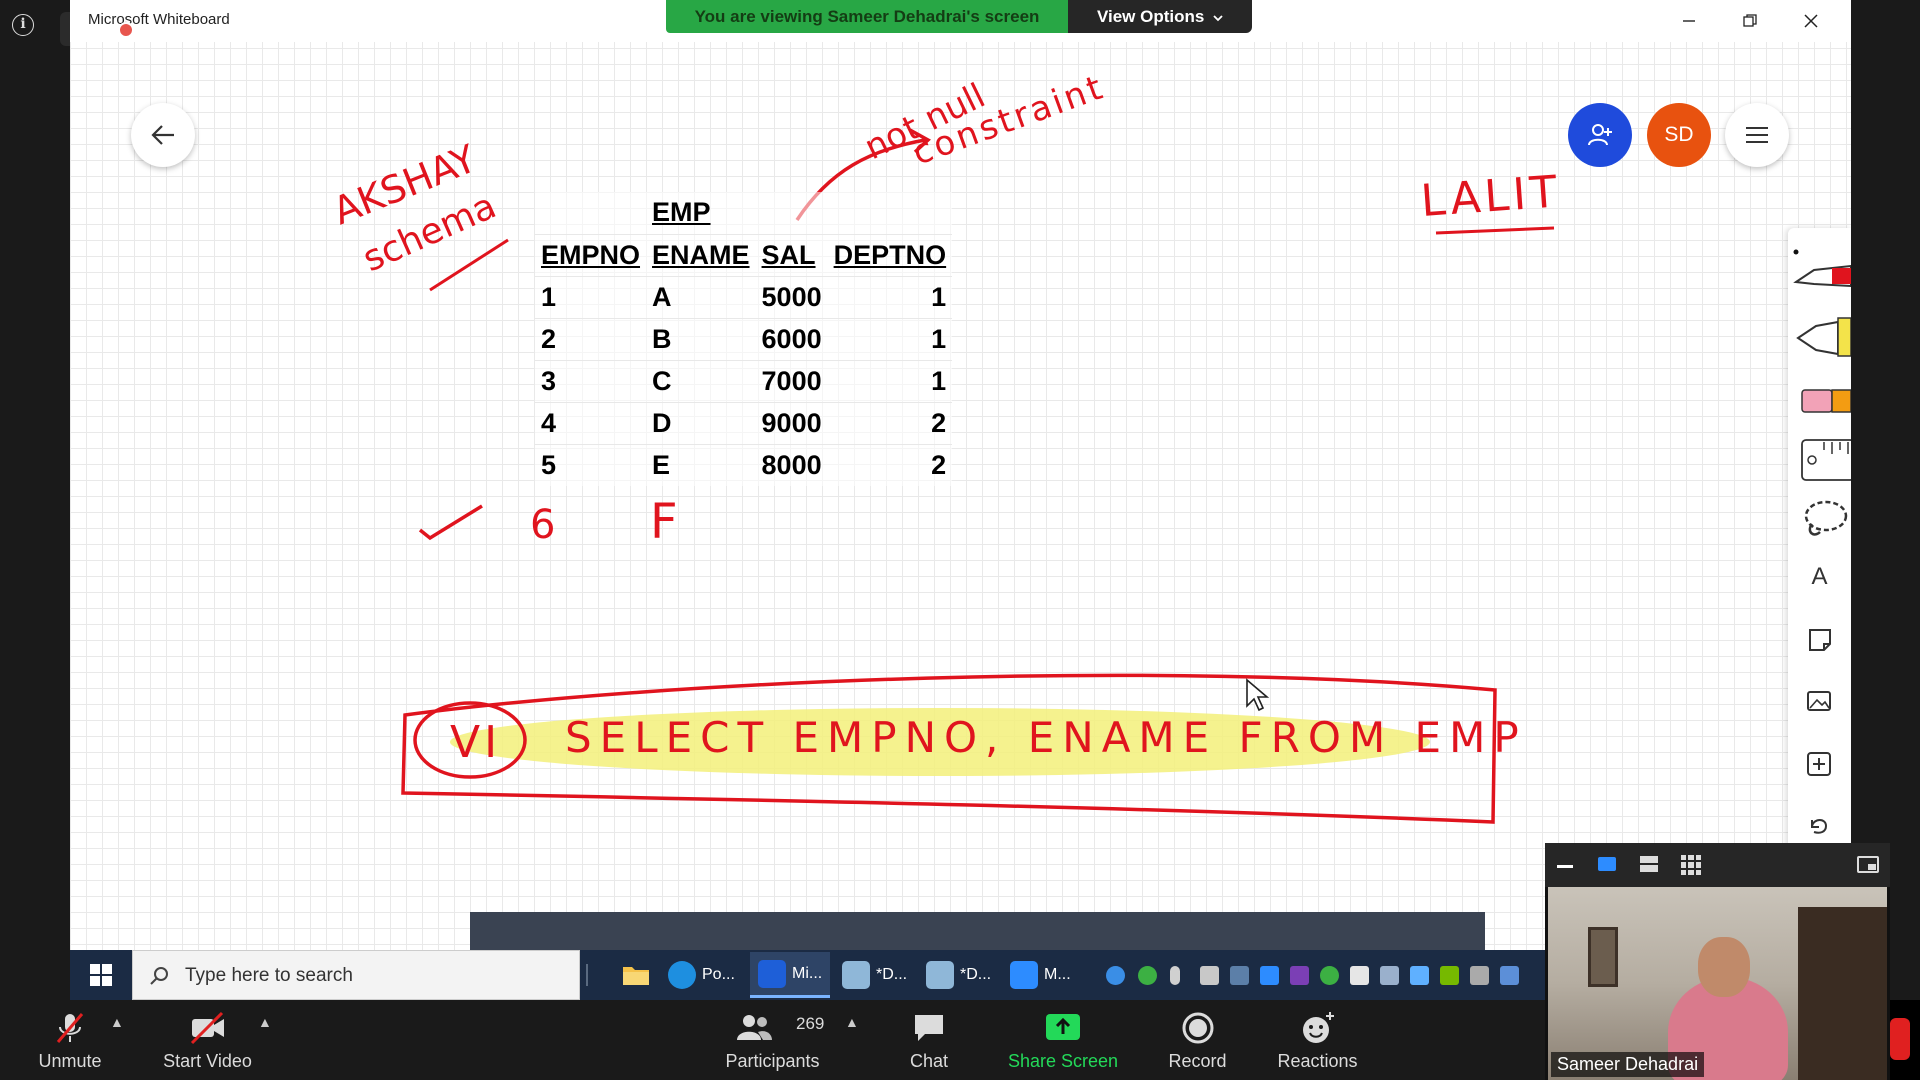 The height and width of the screenshot is (1080, 1920). What do you see at coordinates (70, 1040) in the screenshot?
I see `unmute-button: Unmute` at bounding box center [70, 1040].